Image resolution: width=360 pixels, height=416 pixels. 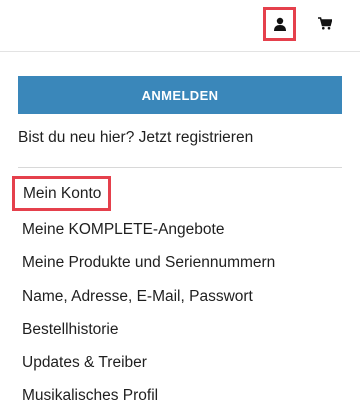 What do you see at coordinates (62, 193) in the screenshot?
I see `menu-item-mein-konto: Mein Konto` at bounding box center [62, 193].